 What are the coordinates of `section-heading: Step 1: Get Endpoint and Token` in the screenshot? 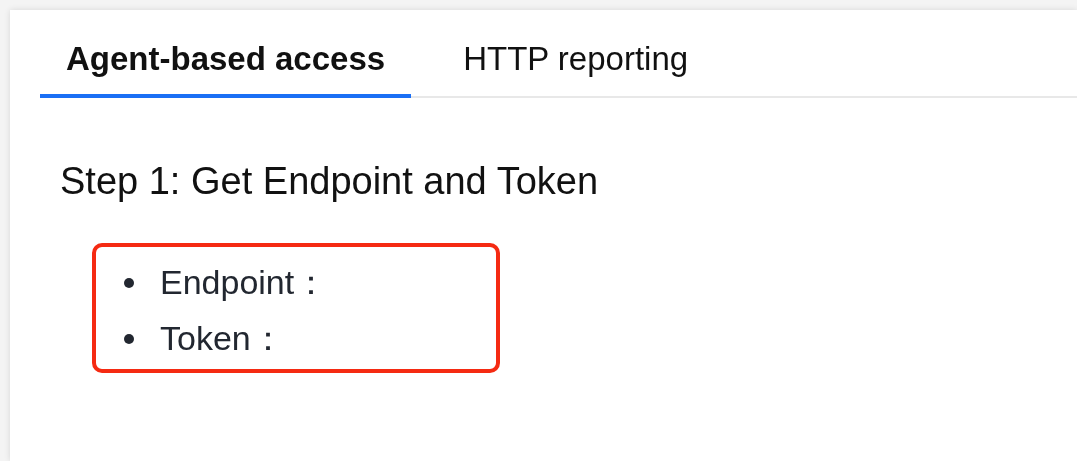 It's located at (330, 181).